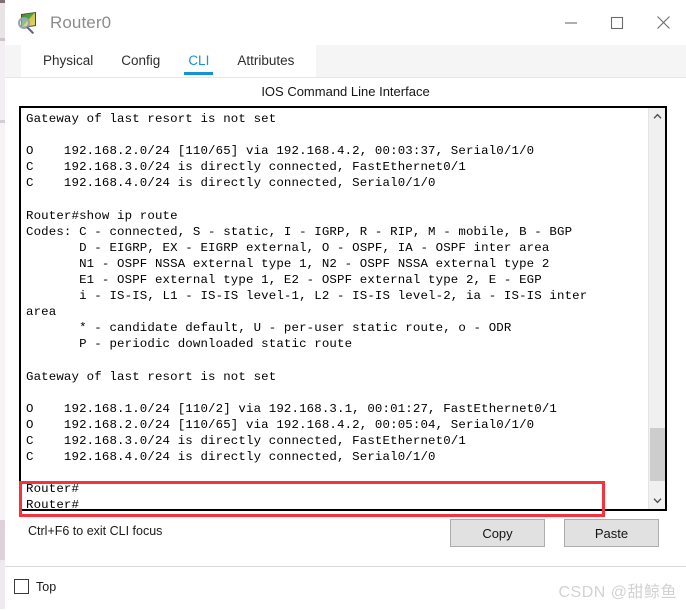  Describe the element at coordinates (345, 91) in the screenshot. I see `panel-heading: IOS Command Line Interface` at that location.